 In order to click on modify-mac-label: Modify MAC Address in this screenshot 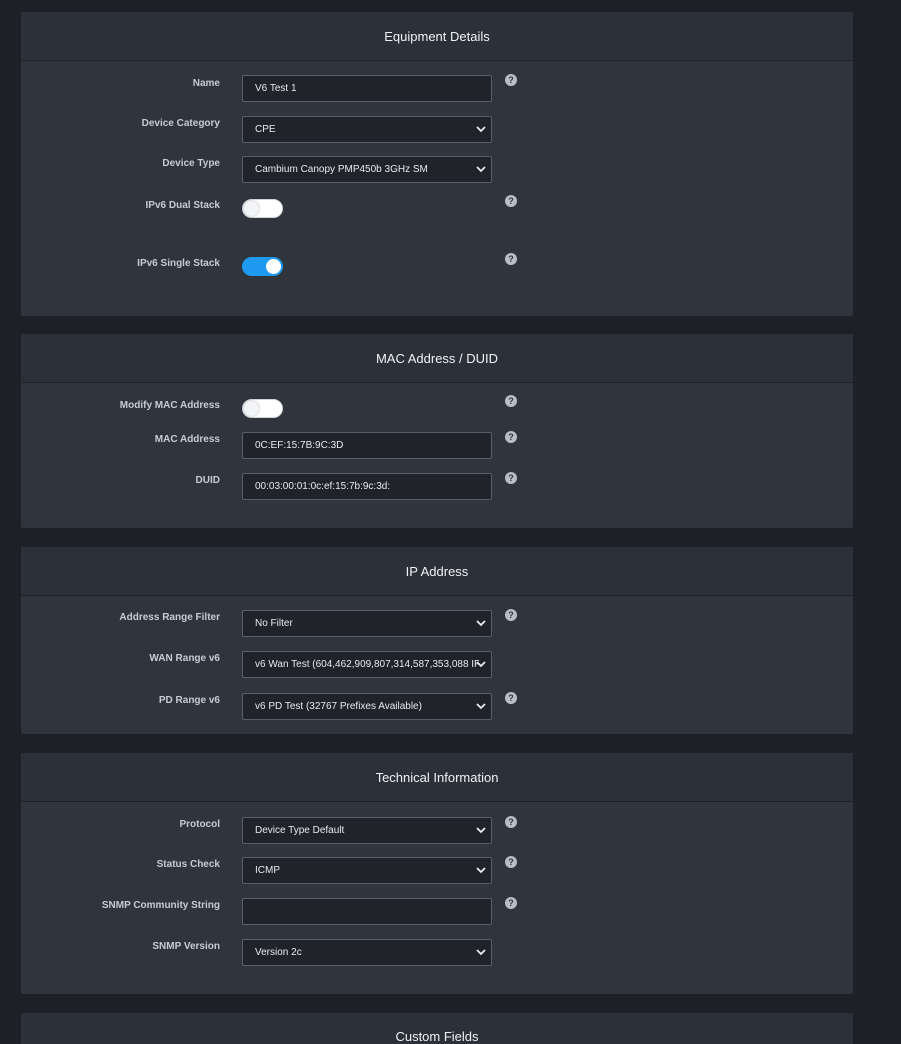, I will do `click(169, 405)`.